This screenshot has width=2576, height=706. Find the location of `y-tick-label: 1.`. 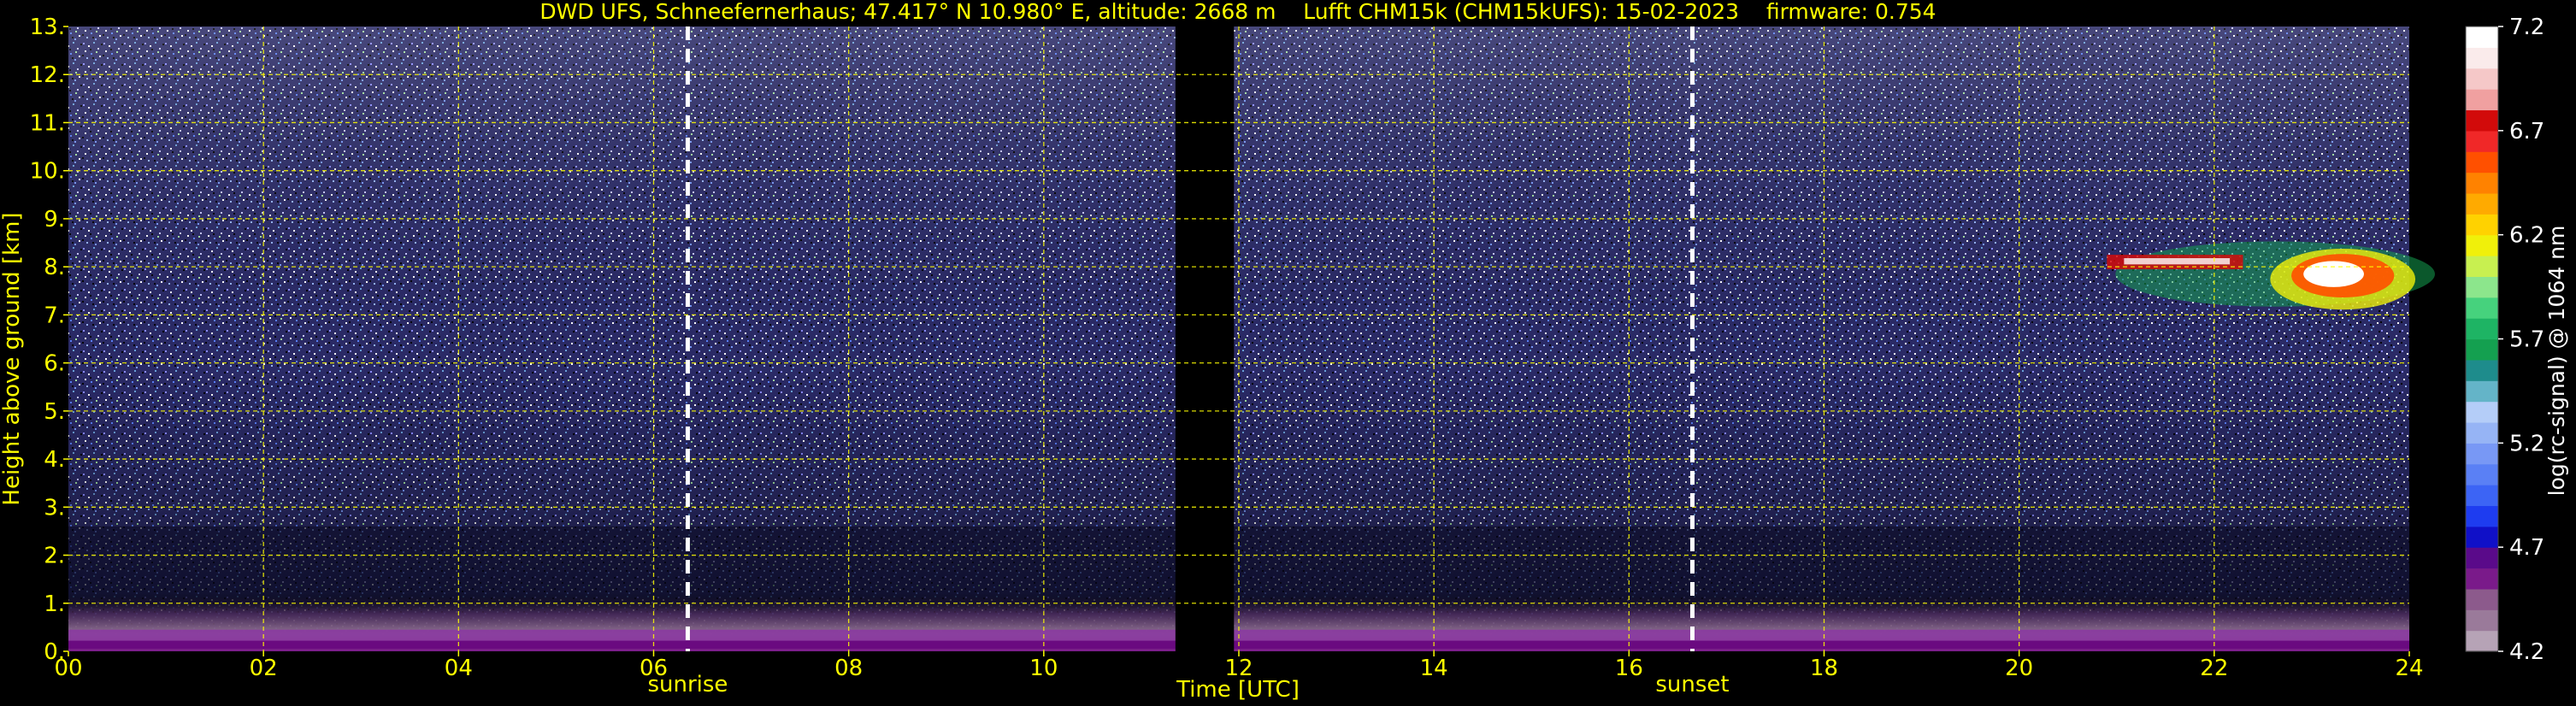

y-tick-label: 1. is located at coordinates (54, 604).